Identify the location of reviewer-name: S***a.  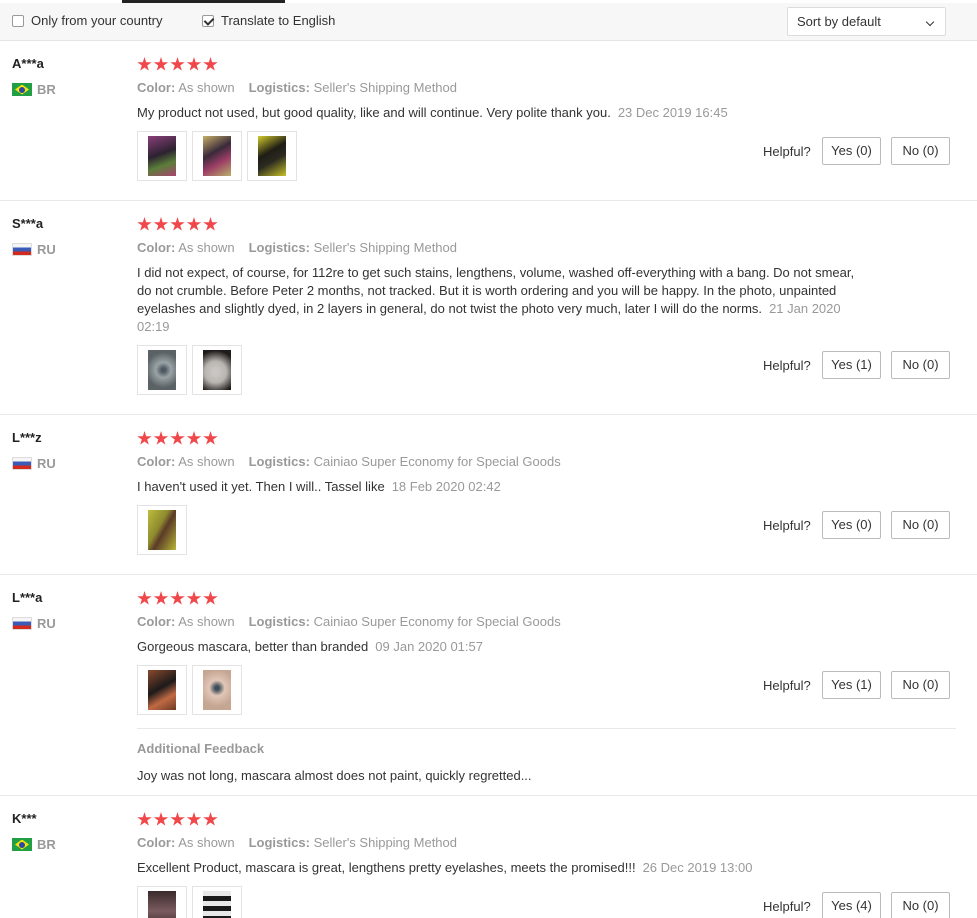
(28, 223).